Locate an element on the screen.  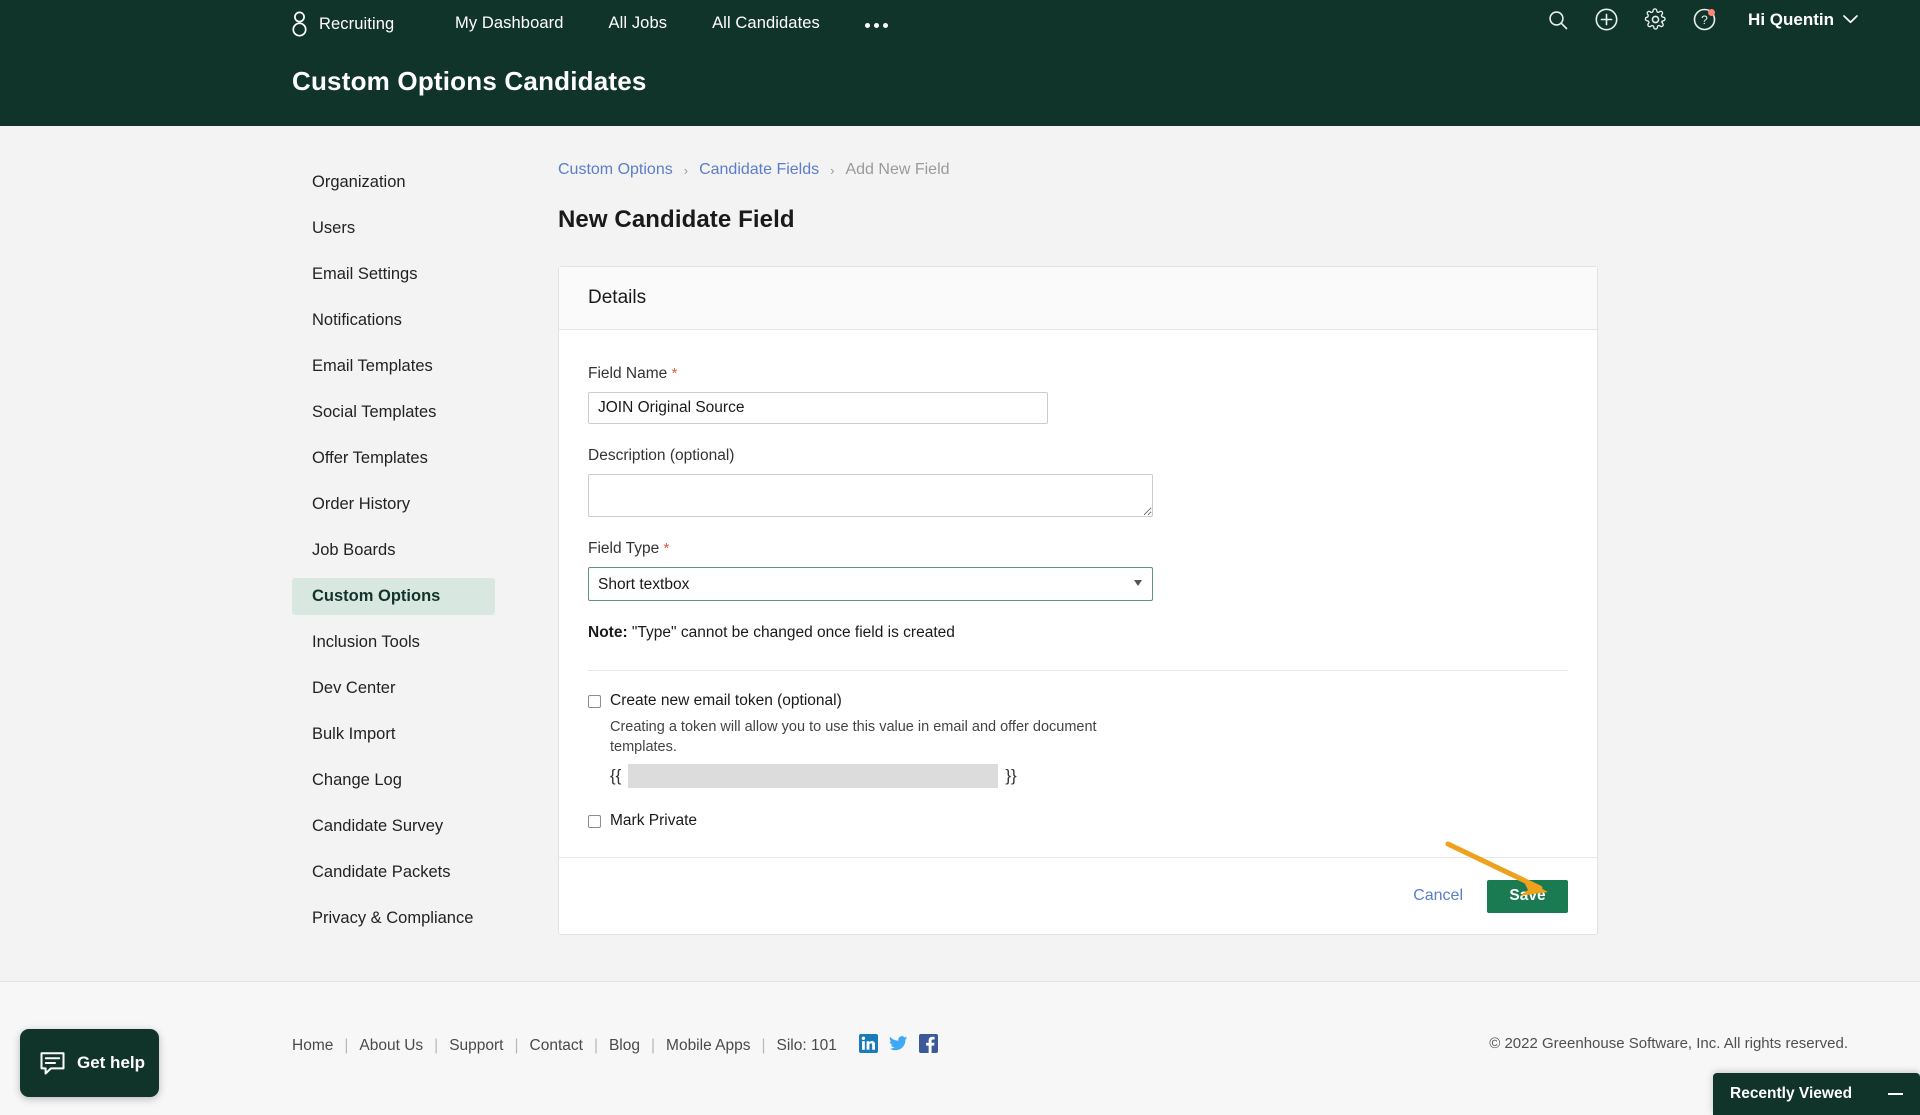
divider is located at coordinates (1078, 670).